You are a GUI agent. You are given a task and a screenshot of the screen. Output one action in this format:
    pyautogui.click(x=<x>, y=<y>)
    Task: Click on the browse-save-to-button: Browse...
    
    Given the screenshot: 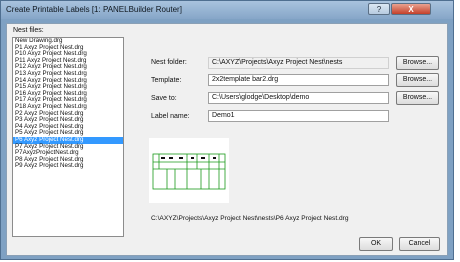 What is the action you would take?
    pyautogui.click(x=417, y=98)
    